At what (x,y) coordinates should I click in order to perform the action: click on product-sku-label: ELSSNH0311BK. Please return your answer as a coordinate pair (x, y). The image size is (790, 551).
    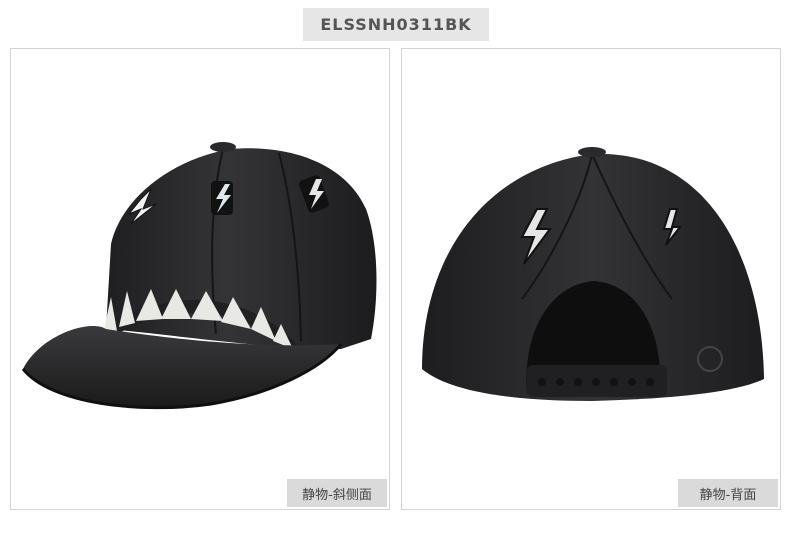
    Looking at the image, I should click on (396, 24).